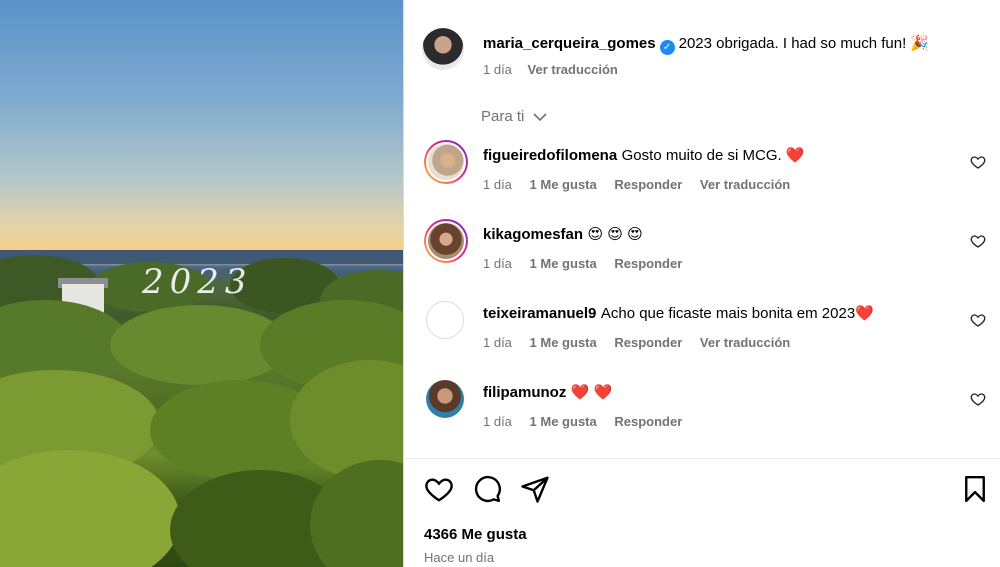  Describe the element at coordinates (713, 155) in the screenshot. I see `comment-text: Gosto muito de si MCG. ❤️` at that location.